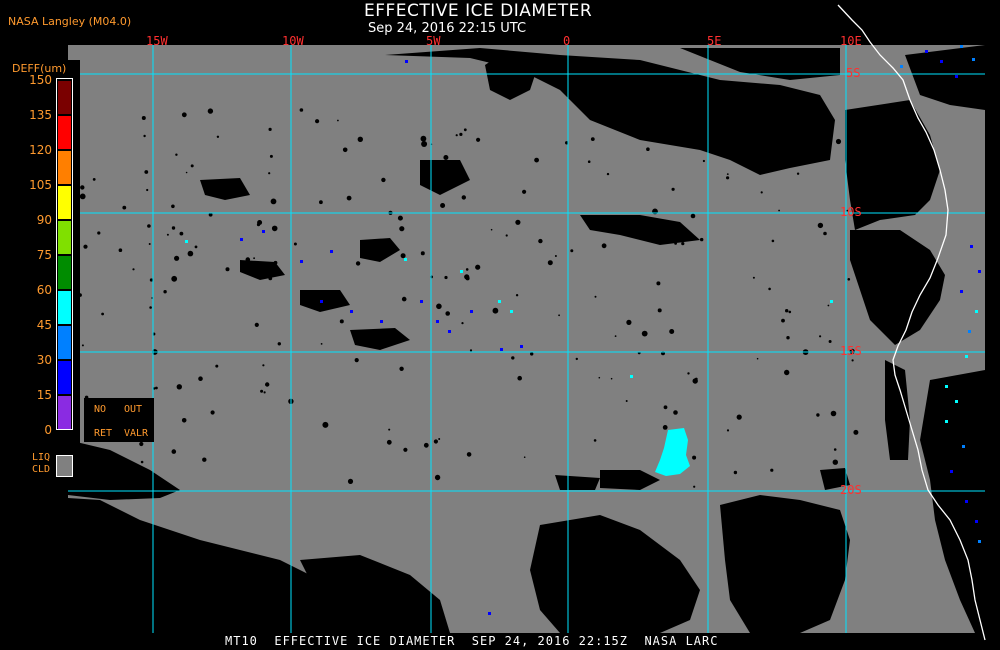 The height and width of the screenshot is (650, 1000). What do you see at coordinates (40, 185) in the screenshot?
I see `legend-tick-105: 105` at bounding box center [40, 185].